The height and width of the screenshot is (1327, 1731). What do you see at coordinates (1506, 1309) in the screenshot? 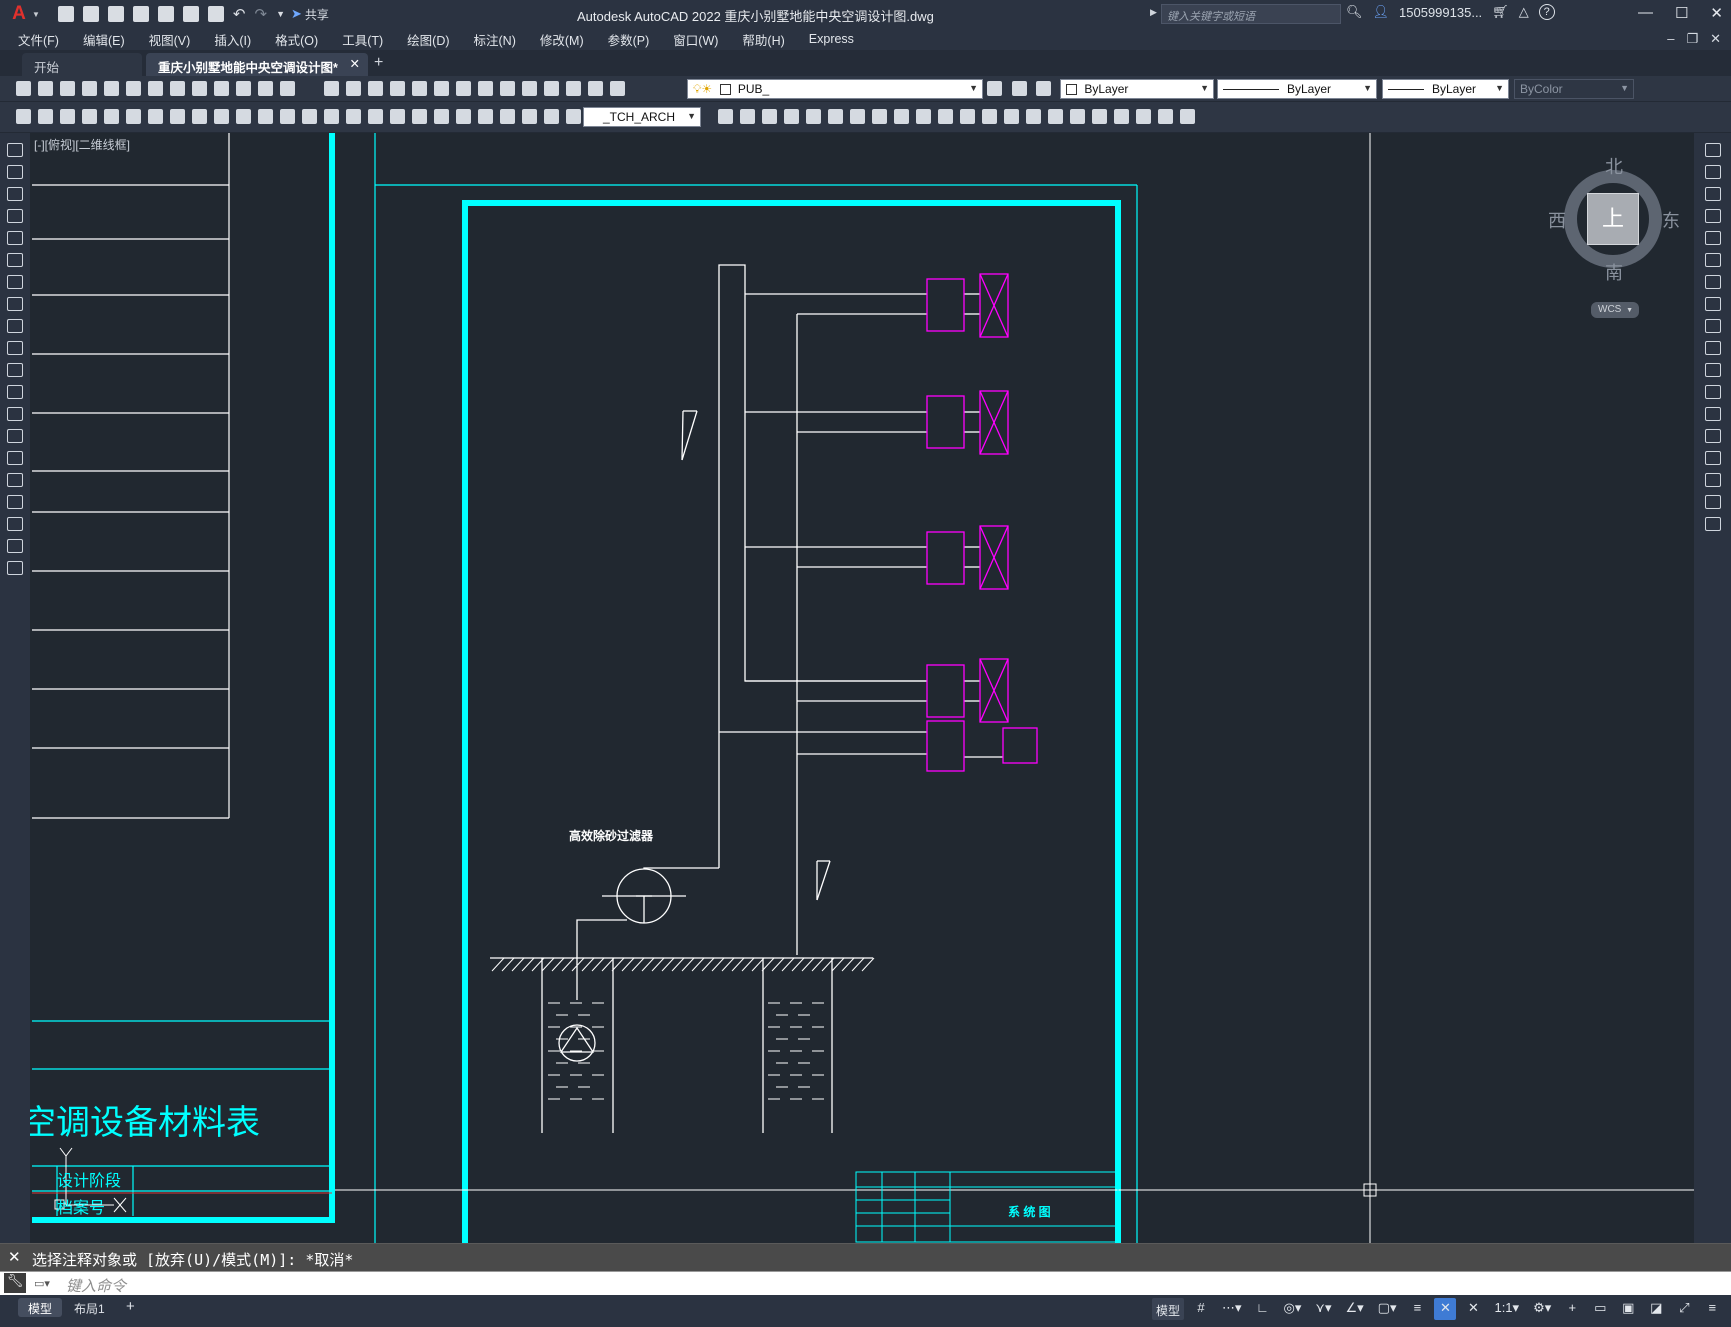
I see `annotation-scale-button: 1:1▾` at bounding box center [1506, 1309].